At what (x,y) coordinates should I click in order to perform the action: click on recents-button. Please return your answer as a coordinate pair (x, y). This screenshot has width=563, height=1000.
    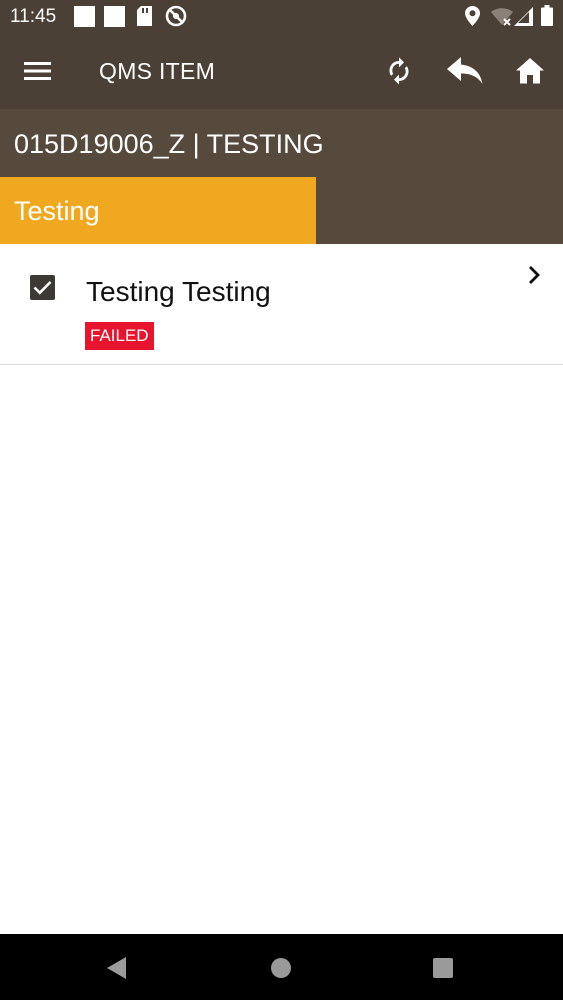
    Looking at the image, I should click on (443, 968).